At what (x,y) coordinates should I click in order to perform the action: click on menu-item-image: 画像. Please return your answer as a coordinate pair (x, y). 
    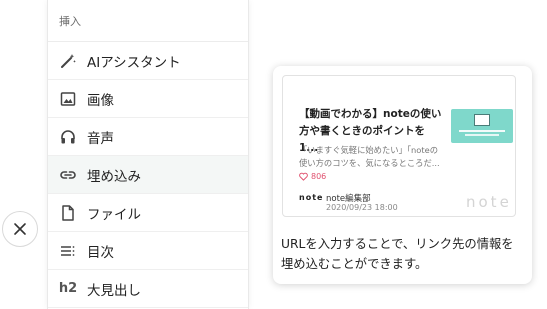
    Looking at the image, I should click on (148, 99).